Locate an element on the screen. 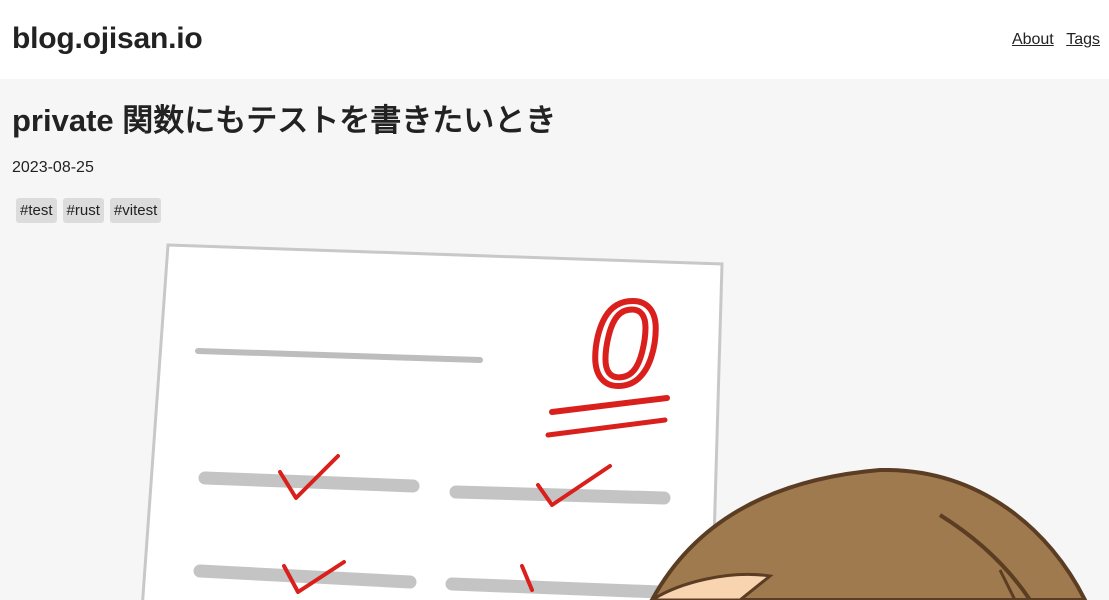 The height and width of the screenshot is (600, 1109). tag-list: #test #rust #vitest is located at coordinates (91, 210).